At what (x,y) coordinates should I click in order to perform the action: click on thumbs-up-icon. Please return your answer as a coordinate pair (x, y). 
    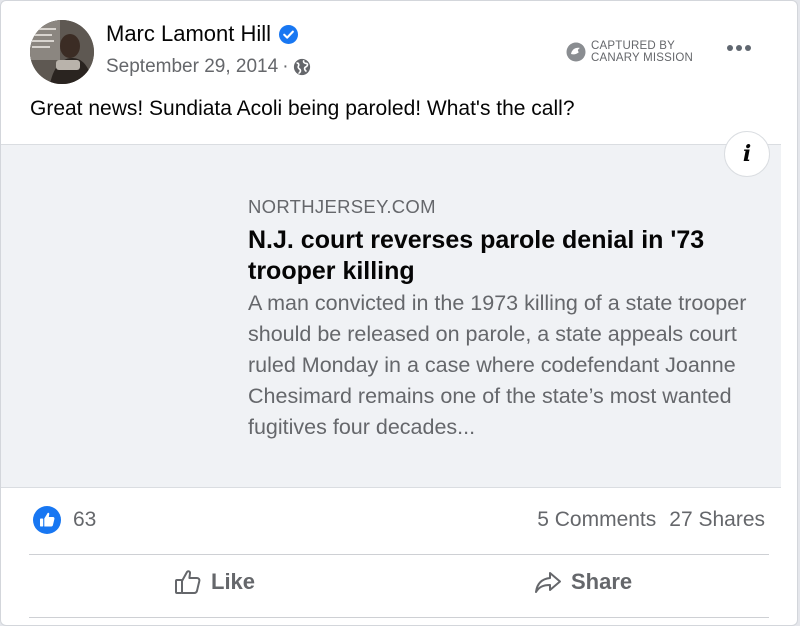
    Looking at the image, I should click on (188, 582).